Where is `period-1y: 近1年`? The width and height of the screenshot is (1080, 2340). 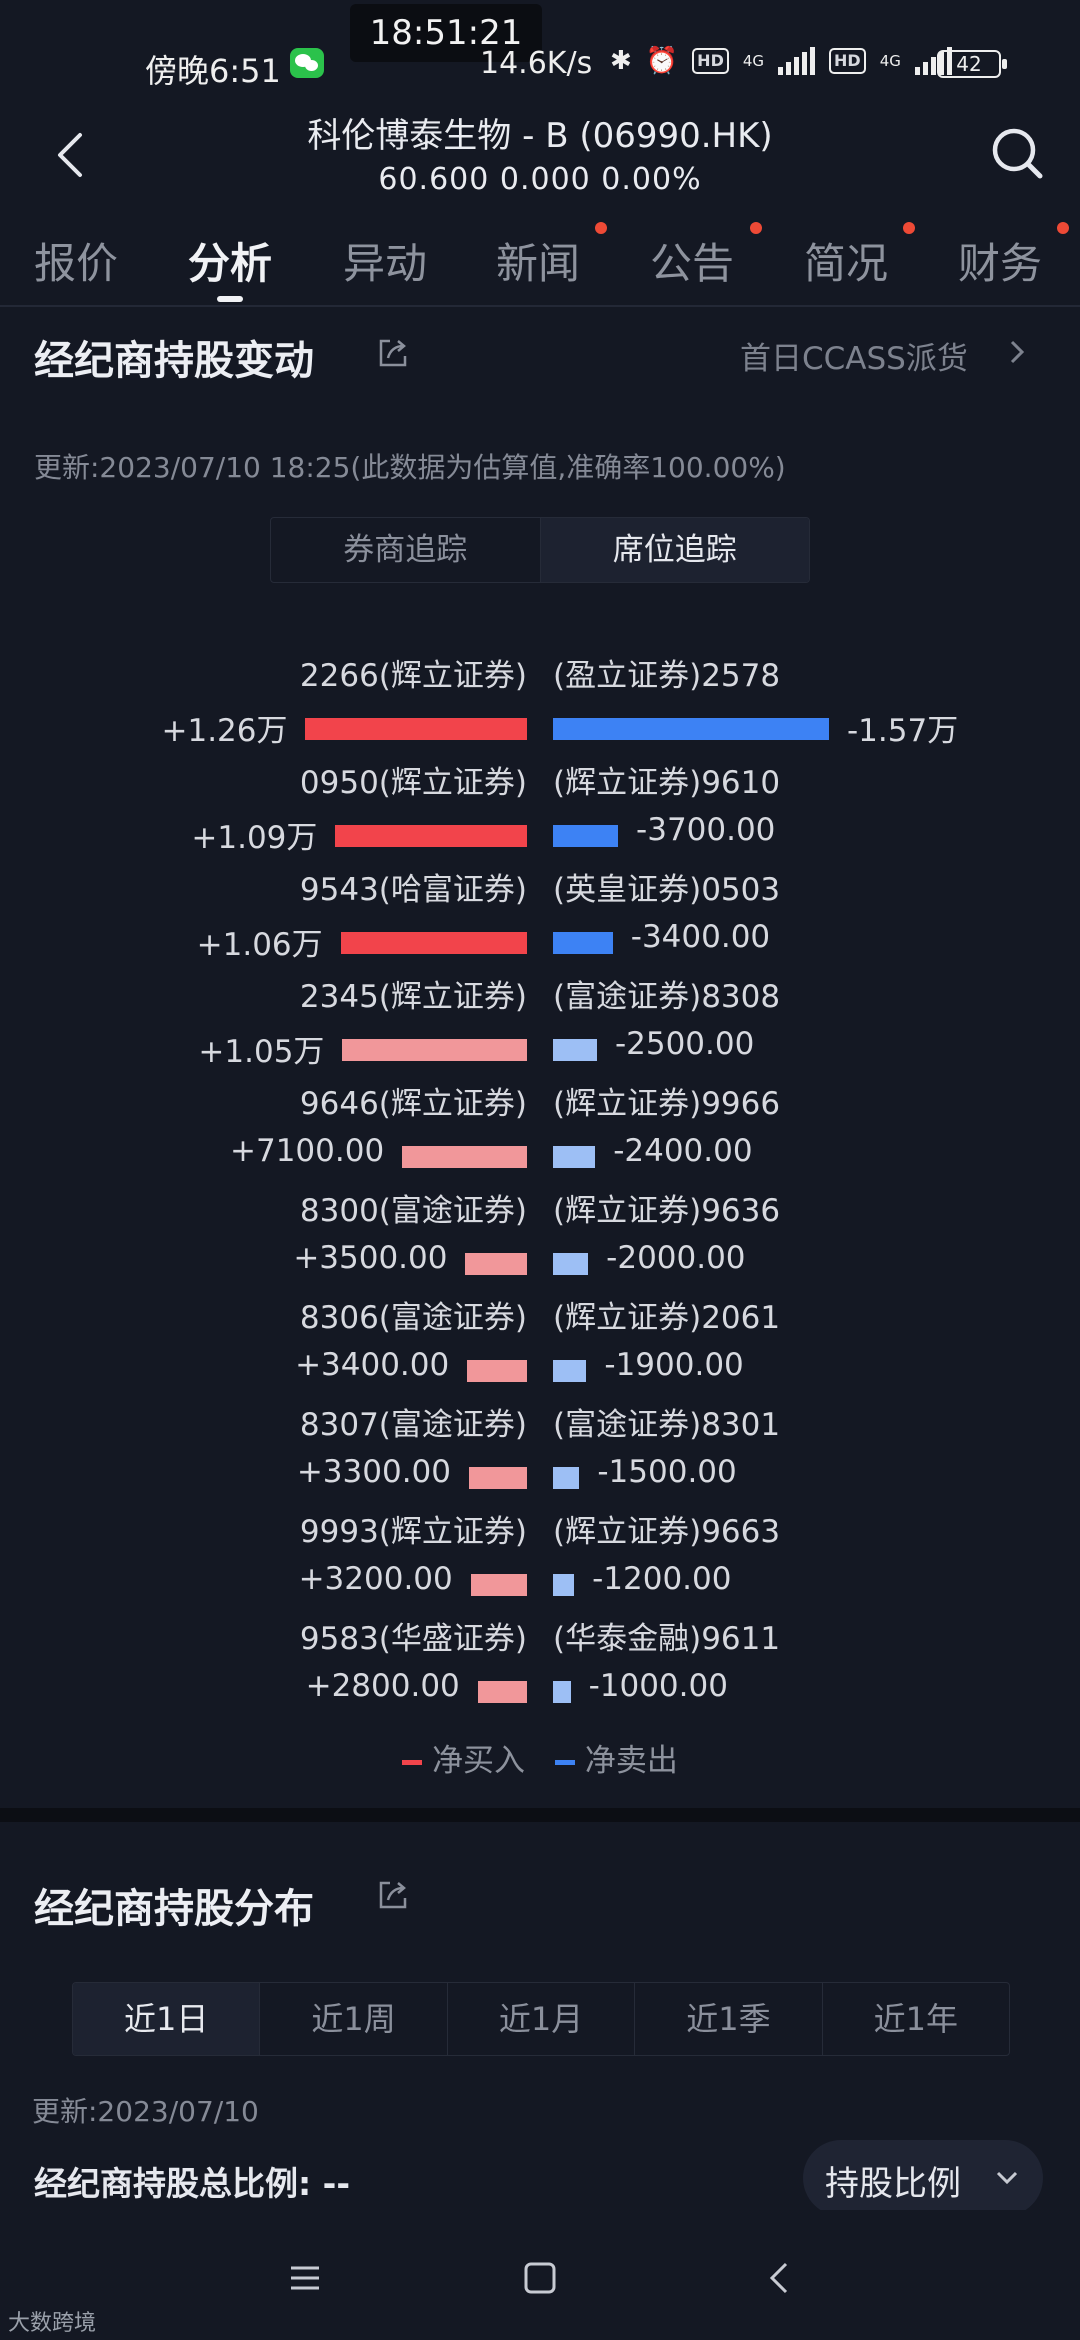 period-1y: 近1年 is located at coordinates (915, 2019).